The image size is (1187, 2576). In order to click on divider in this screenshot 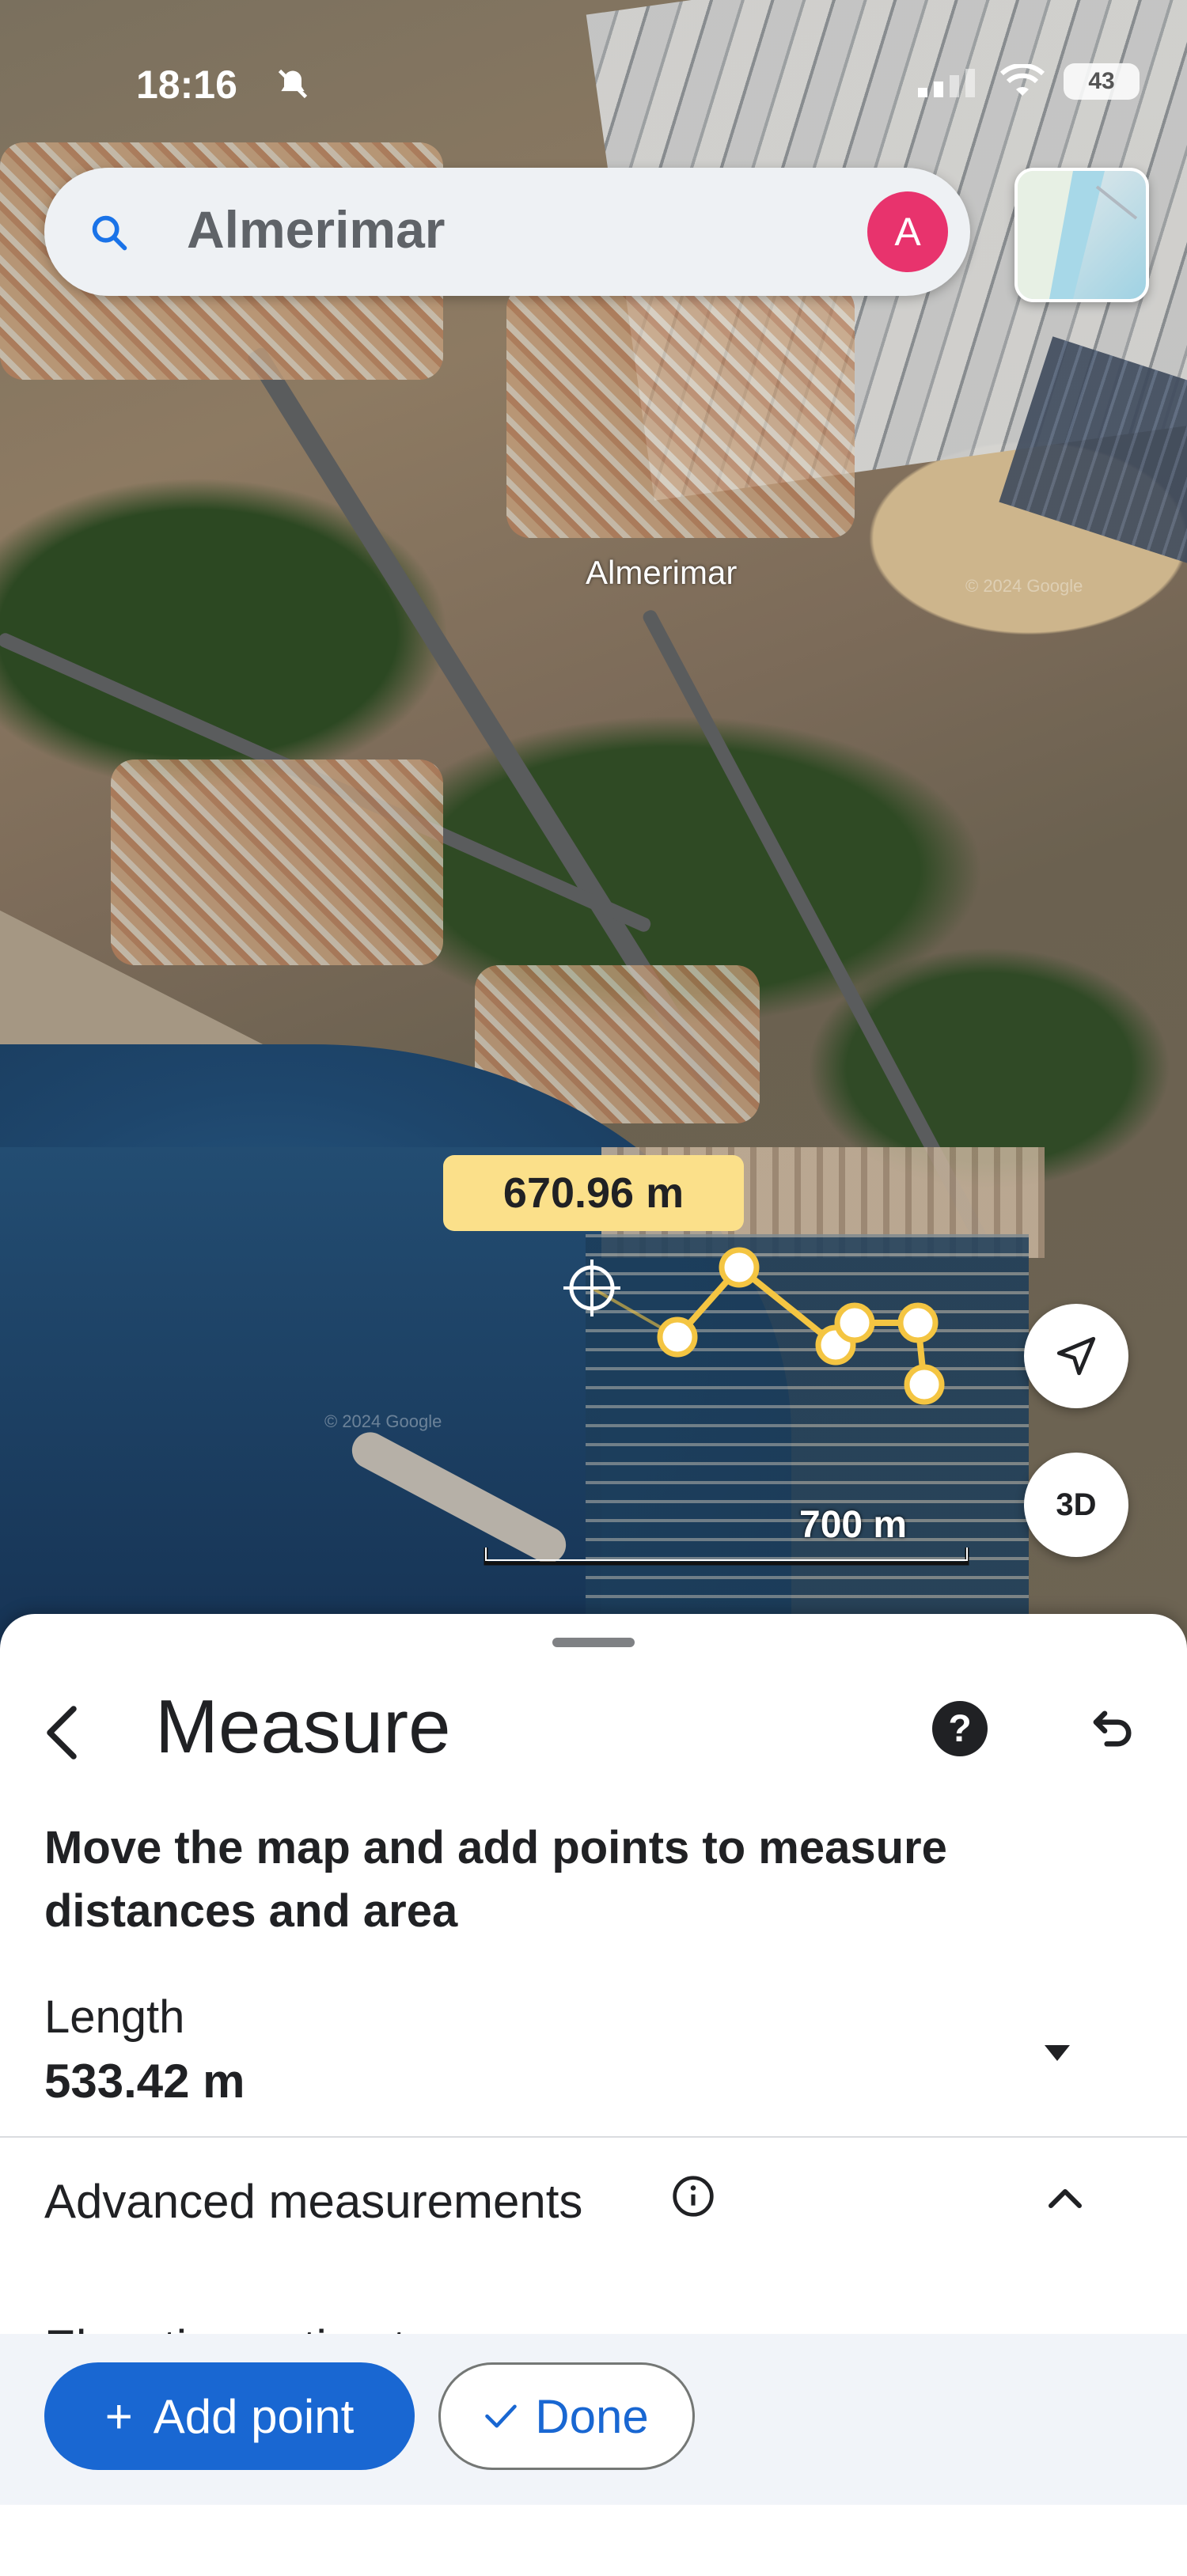, I will do `click(593, 2137)`.